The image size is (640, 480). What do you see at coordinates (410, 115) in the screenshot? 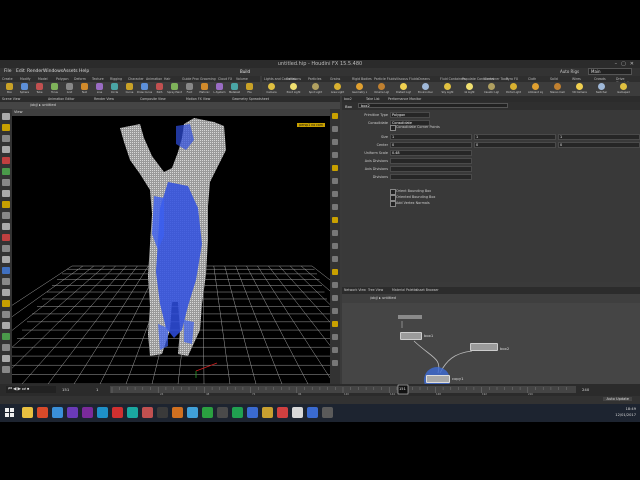
I see `param-menu: Polygon` at bounding box center [410, 115].